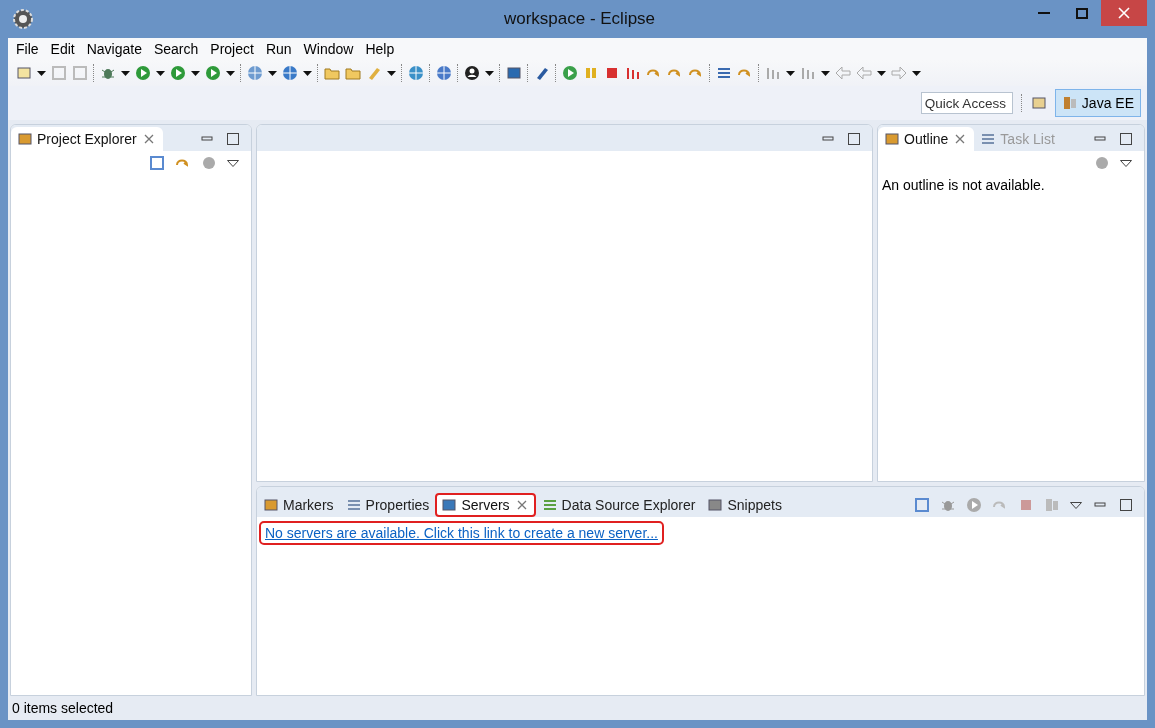 The image size is (1155, 728). Describe the element at coordinates (1038, 103) in the screenshot. I see `open-perspective-icon` at that location.